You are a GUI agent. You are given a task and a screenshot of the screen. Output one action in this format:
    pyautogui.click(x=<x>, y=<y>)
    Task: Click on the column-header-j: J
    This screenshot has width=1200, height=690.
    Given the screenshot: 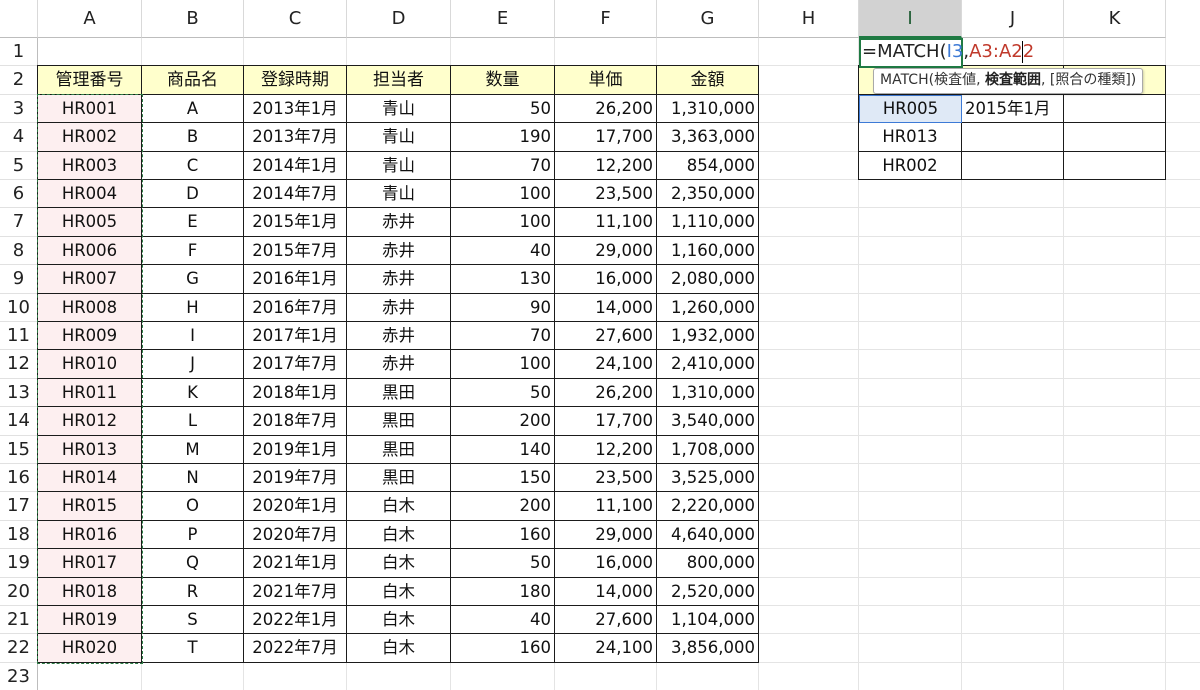 What is the action you would take?
    pyautogui.click(x=1013, y=19)
    